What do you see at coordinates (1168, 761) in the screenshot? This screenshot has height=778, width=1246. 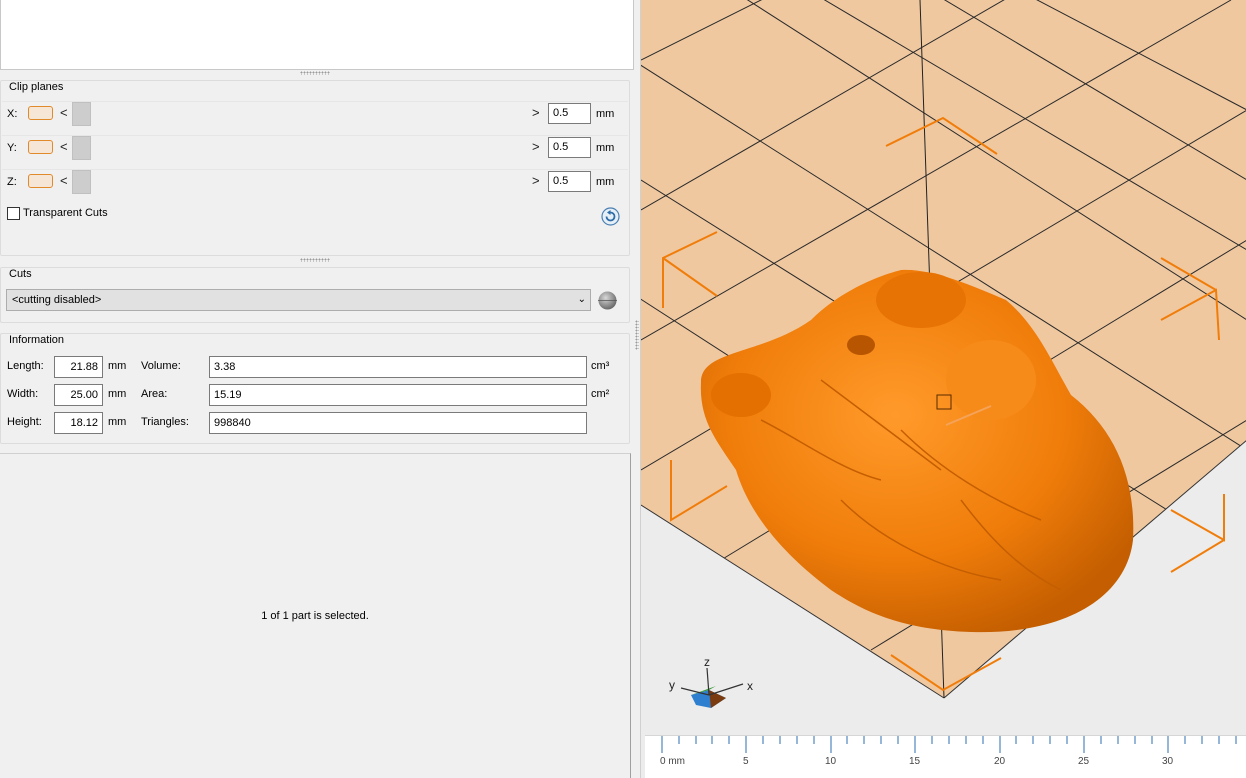 I see `ruler-label: 30` at bounding box center [1168, 761].